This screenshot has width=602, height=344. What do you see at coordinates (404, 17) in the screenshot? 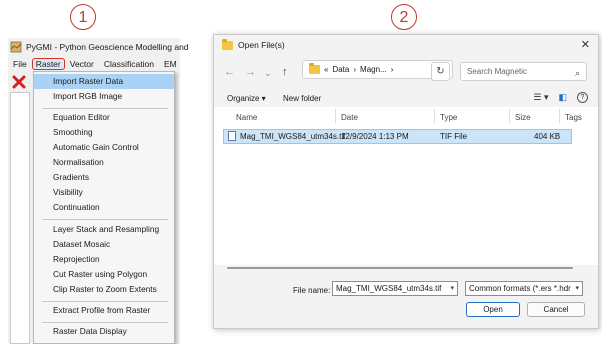
I see `callout-2: 2` at bounding box center [404, 17].